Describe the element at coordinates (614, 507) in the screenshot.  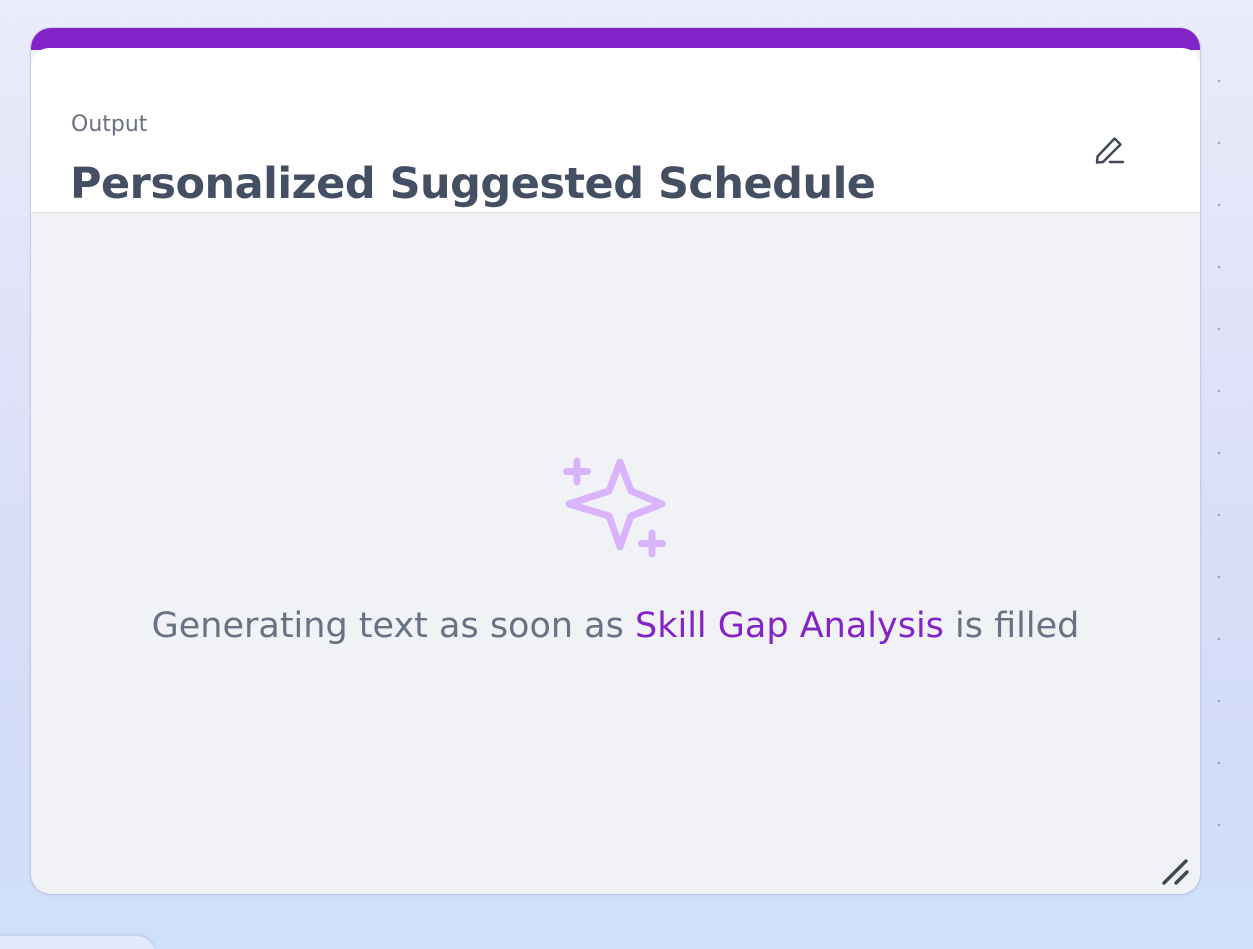
I see `sparkles-icon` at that location.